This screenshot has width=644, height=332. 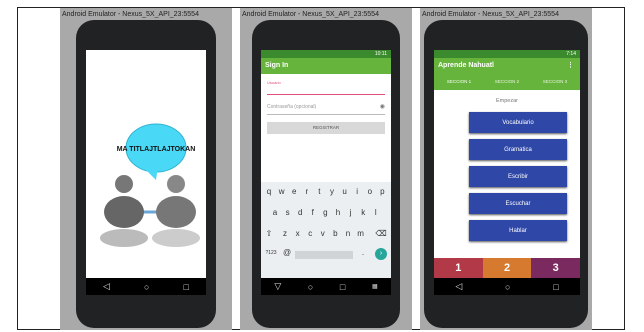 What do you see at coordinates (326, 109) in the screenshot?
I see `password-field: Contraseña (opcional) ◉` at bounding box center [326, 109].